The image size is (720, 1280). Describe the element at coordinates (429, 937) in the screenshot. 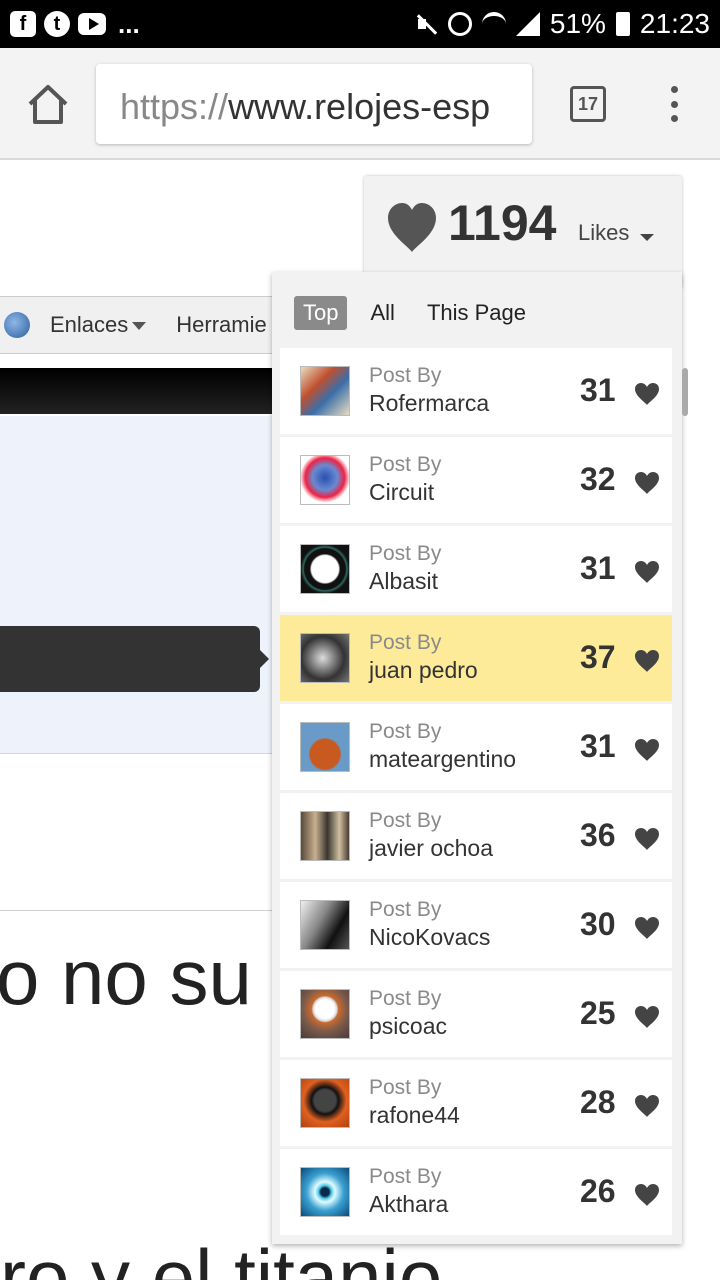

I see `post-author: NicoKovacs` at that location.